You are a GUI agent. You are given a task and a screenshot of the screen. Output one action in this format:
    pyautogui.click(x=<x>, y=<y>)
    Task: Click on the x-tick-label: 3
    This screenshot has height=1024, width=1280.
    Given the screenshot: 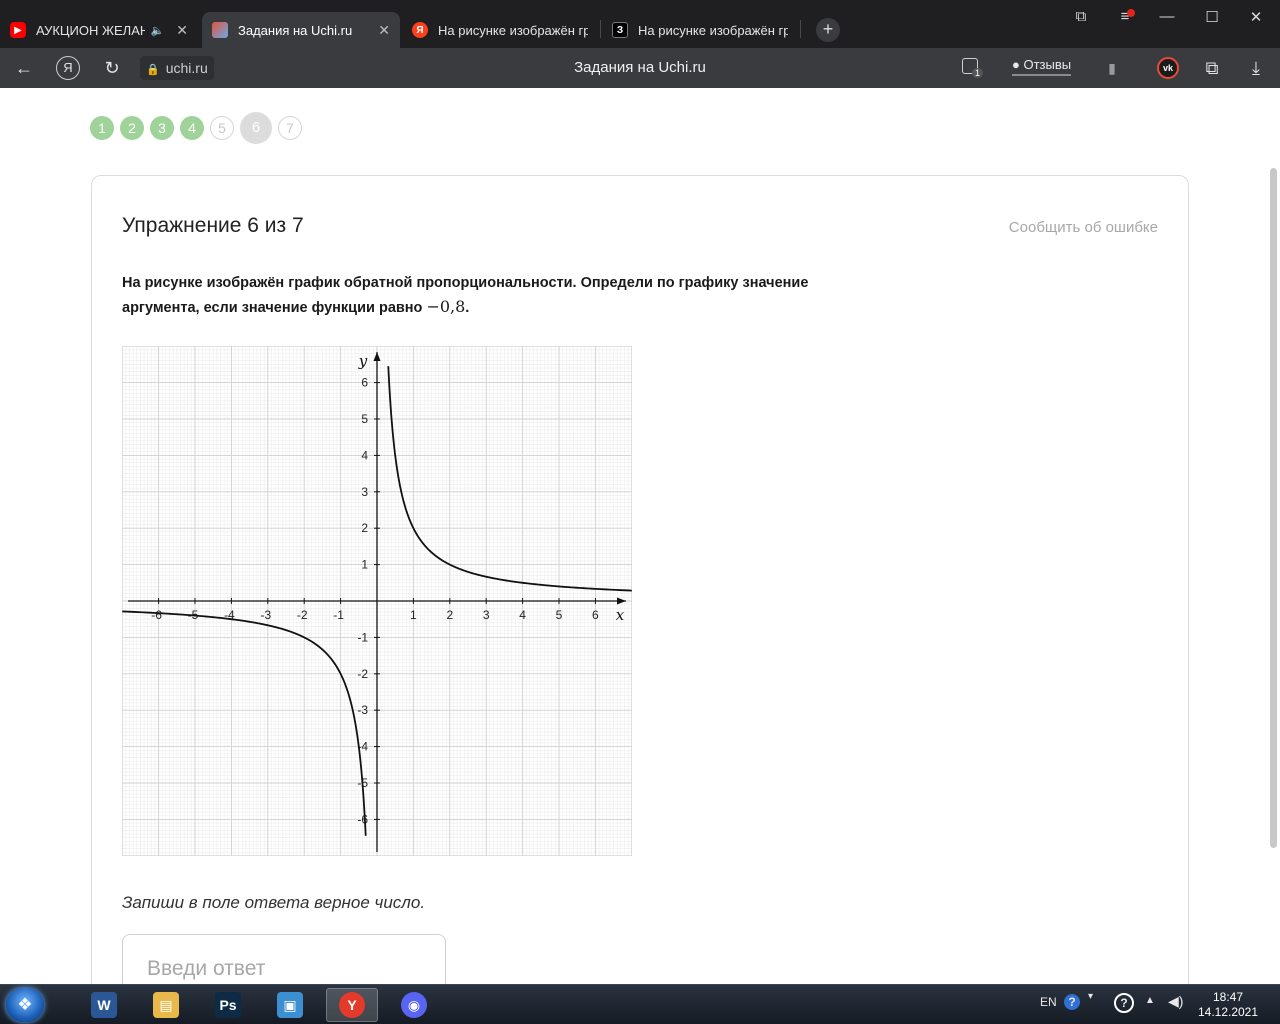 What is the action you would take?
    pyautogui.click(x=486, y=615)
    